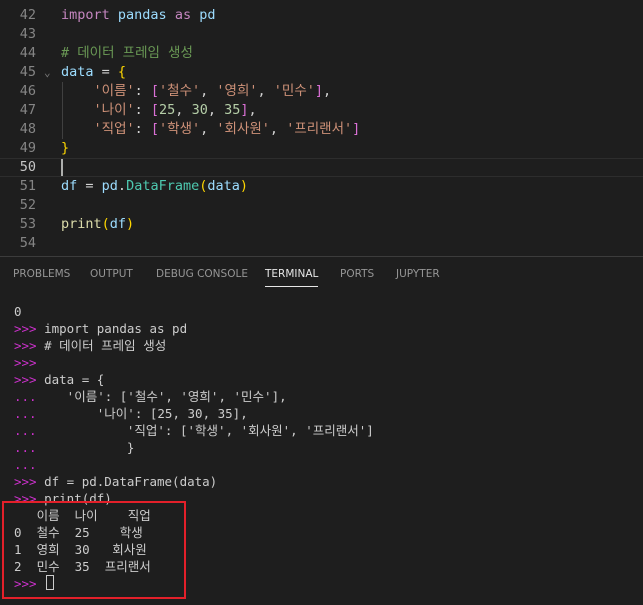  What do you see at coordinates (114, 91) in the screenshot?
I see `code-token: '이름'` at bounding box center [114, 91].